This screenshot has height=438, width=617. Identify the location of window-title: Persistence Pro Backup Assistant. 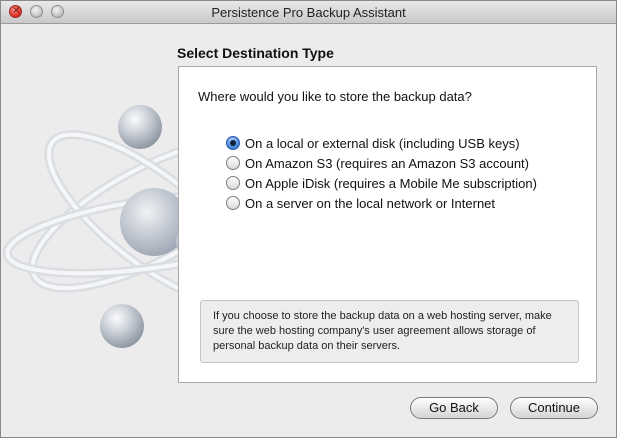
(308, 12).